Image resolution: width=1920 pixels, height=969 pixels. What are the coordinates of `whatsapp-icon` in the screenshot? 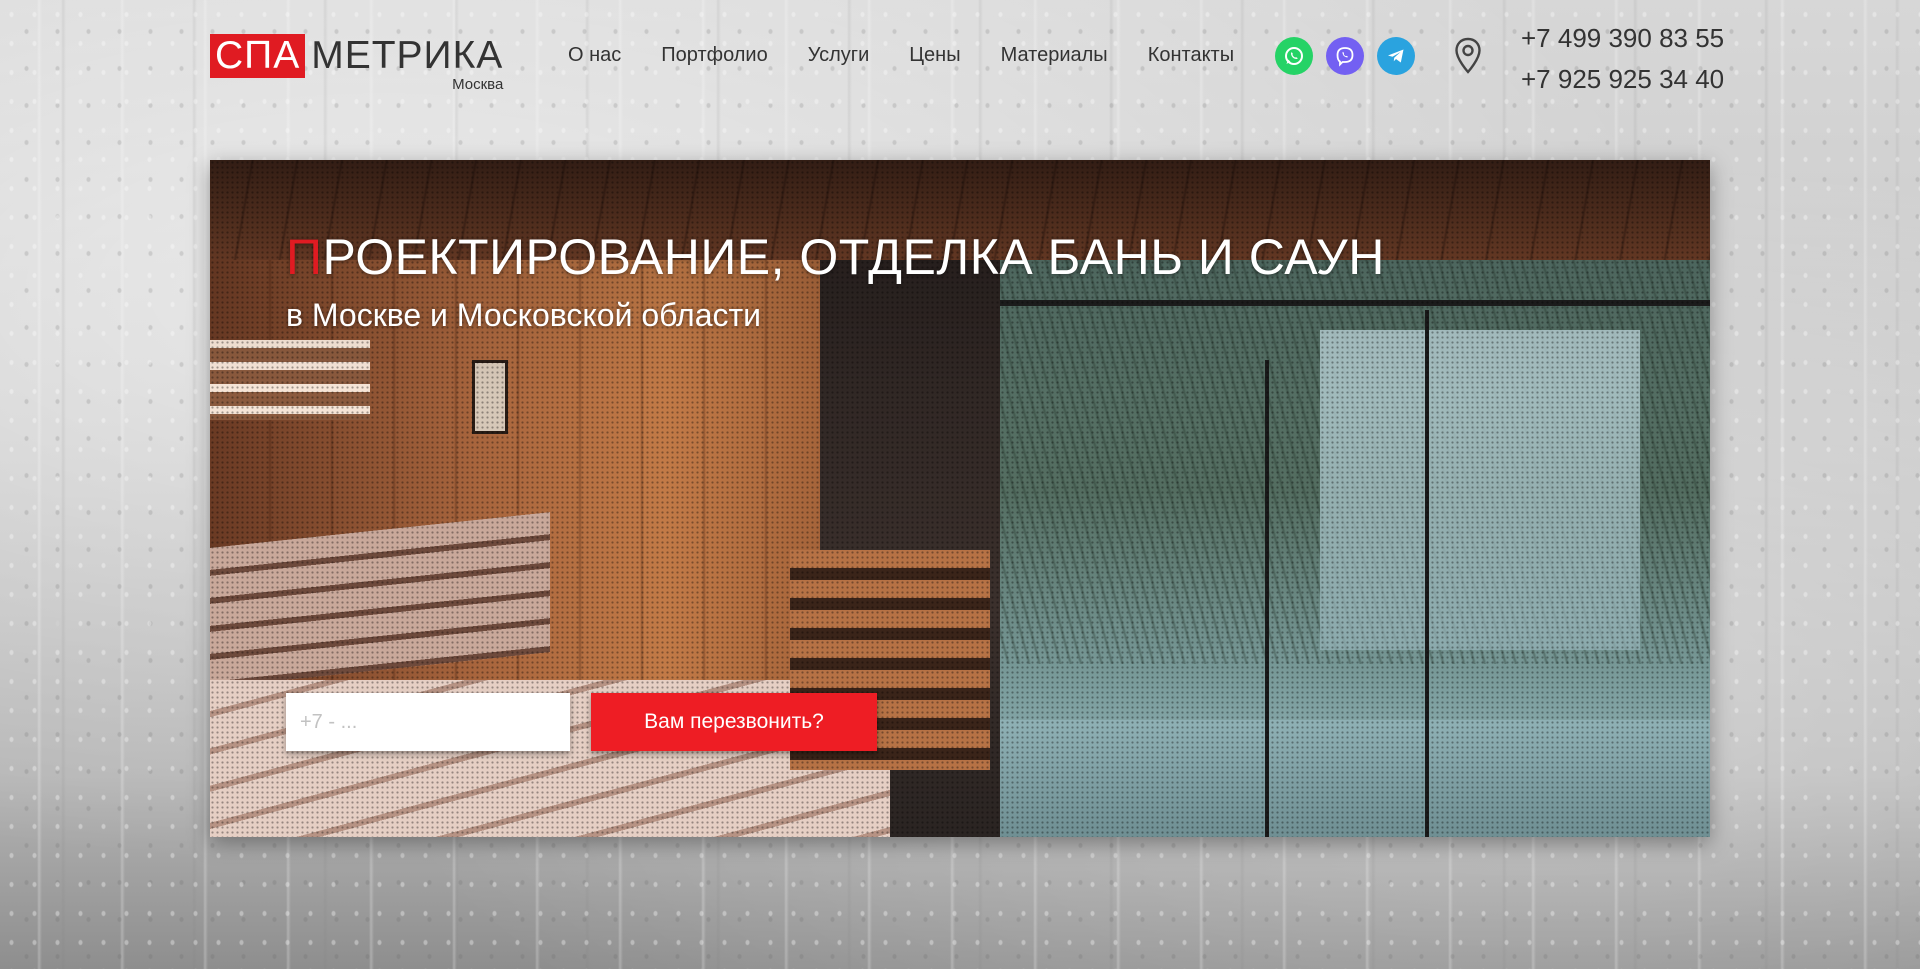 It's located at (1294, 56).